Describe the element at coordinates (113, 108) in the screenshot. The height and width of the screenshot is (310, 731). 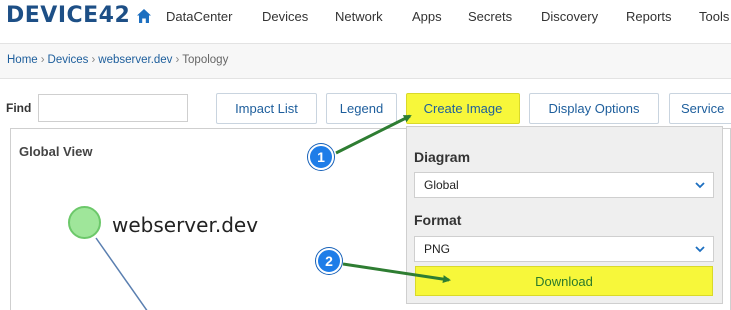
I see `find-input` at that location.